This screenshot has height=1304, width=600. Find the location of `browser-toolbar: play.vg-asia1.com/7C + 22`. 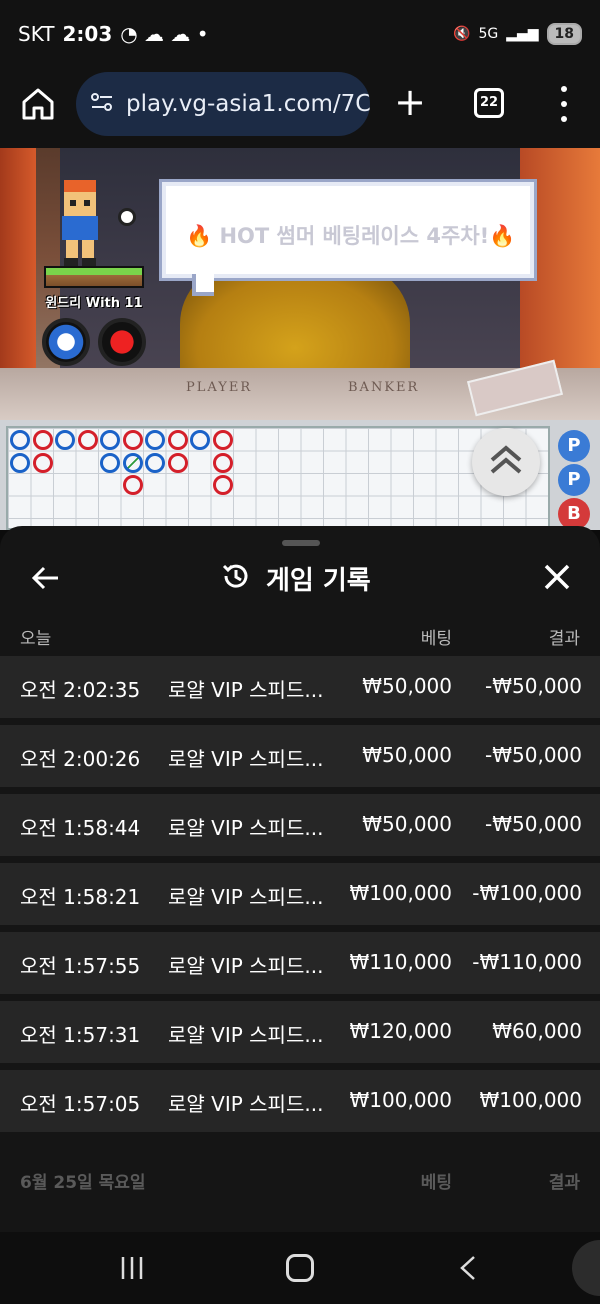

browser-toolbar: play.vg-asia1.com/7C + 22 is located at coordinates (300, 108).